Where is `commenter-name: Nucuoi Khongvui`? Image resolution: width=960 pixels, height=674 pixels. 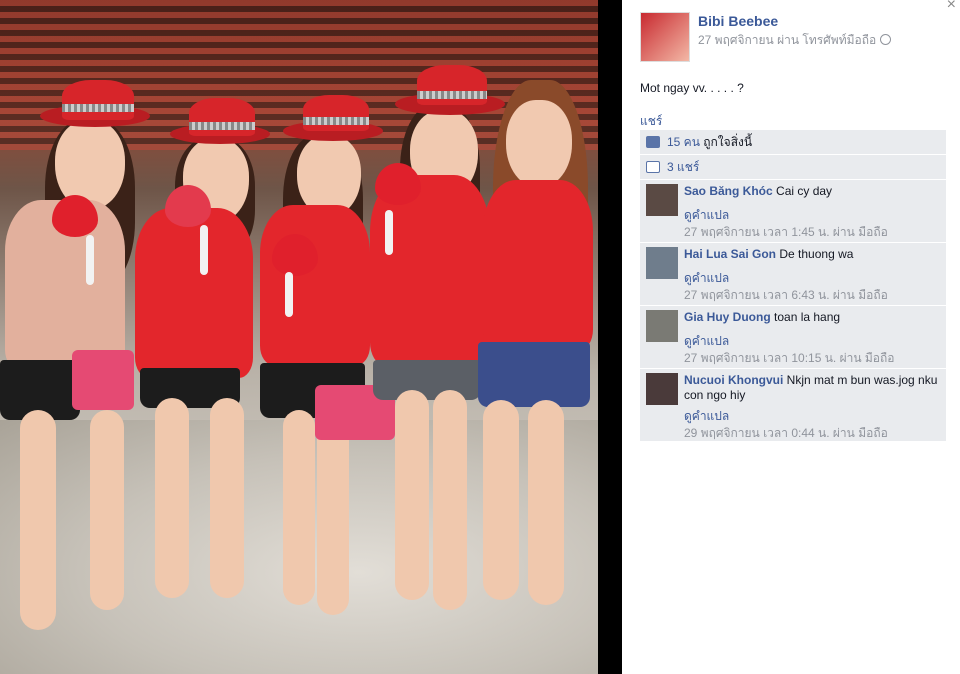 commenter-name: Nucuoi Khongvui is located at coordinates (733, 380).